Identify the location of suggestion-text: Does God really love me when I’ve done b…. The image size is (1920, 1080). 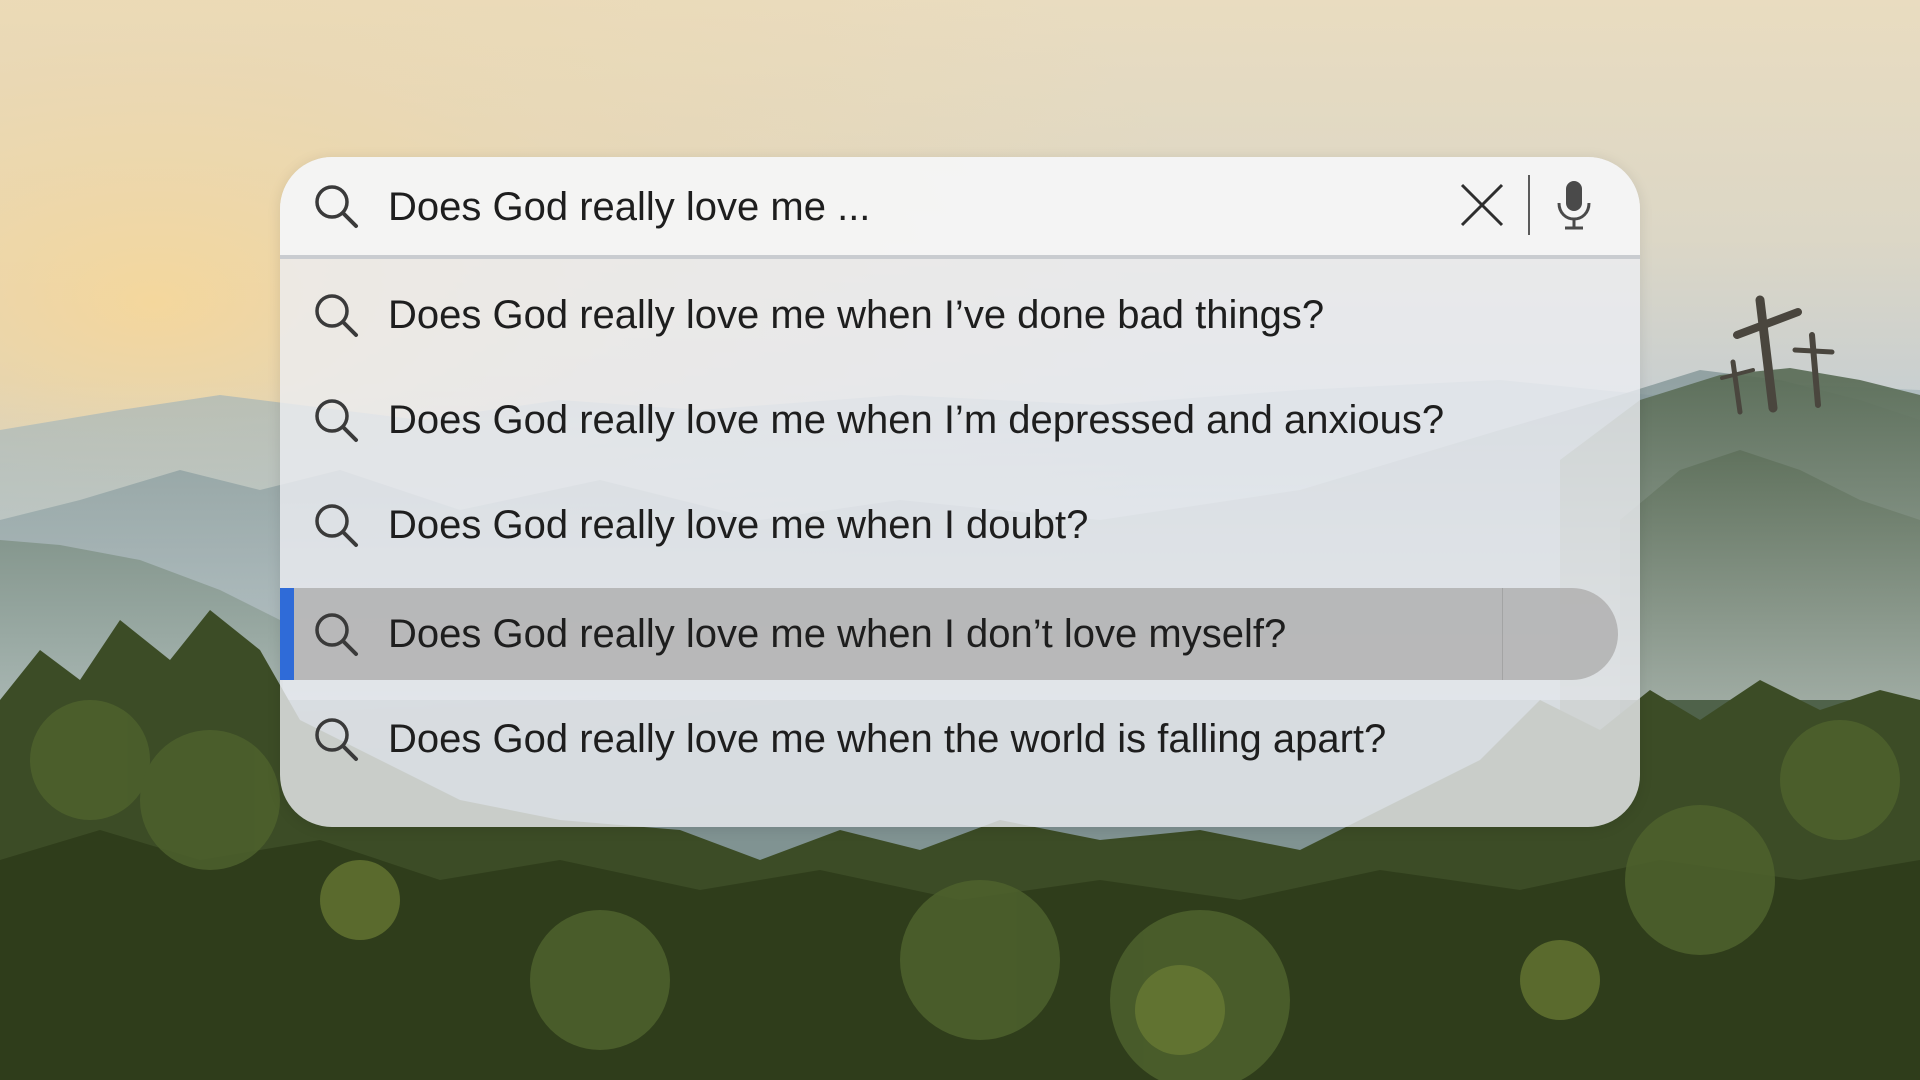
(856, 315).